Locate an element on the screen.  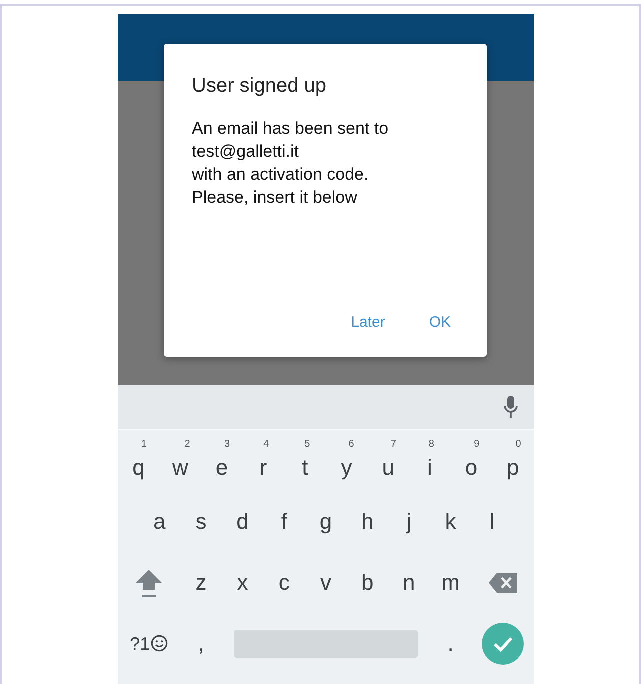
dialog-message: An email has been sent to test@galletti.it with an activation code. Please, insert it below is located at coordinates (291, 163).